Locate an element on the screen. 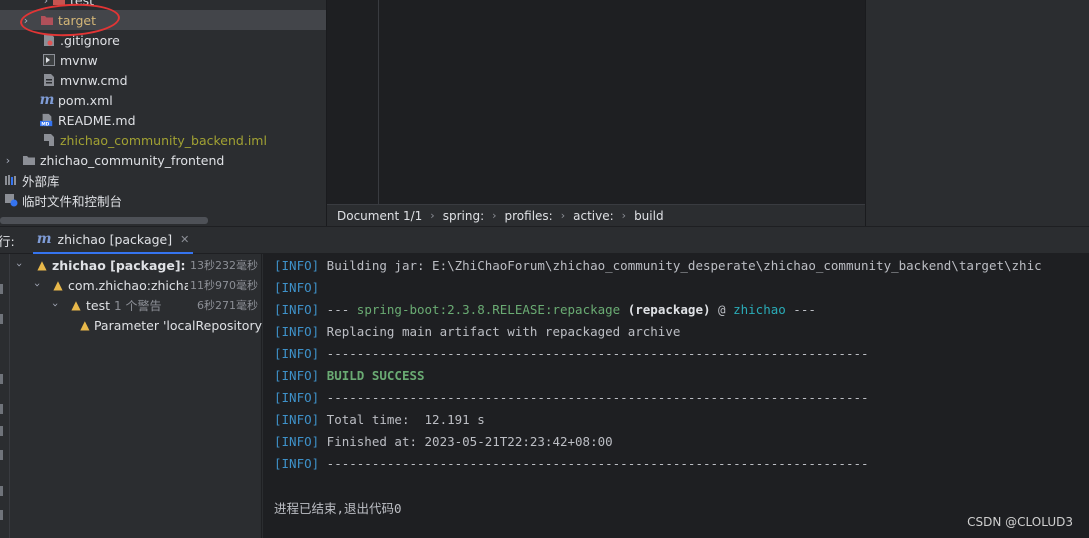  console-line-text: Finished at: 2023-05-21T22:23:42+08:00 is located at coordinates (466, 441).